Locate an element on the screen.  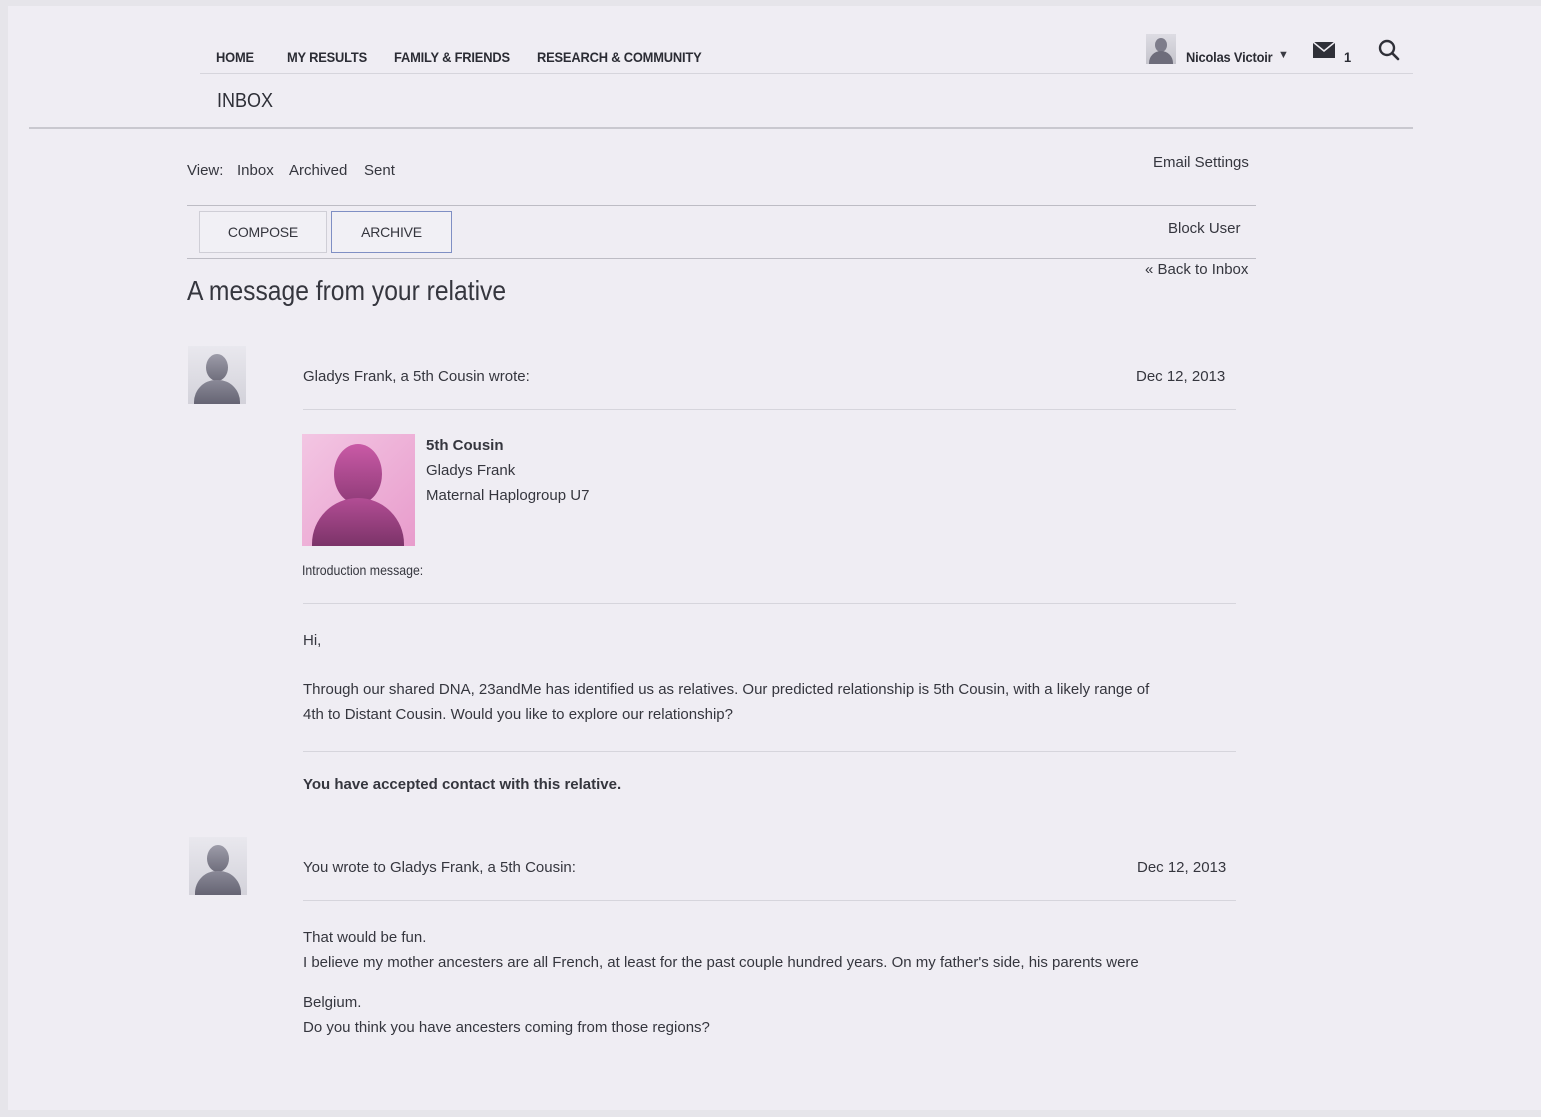
page-title: INBOX is located at coordinates (245, 101).